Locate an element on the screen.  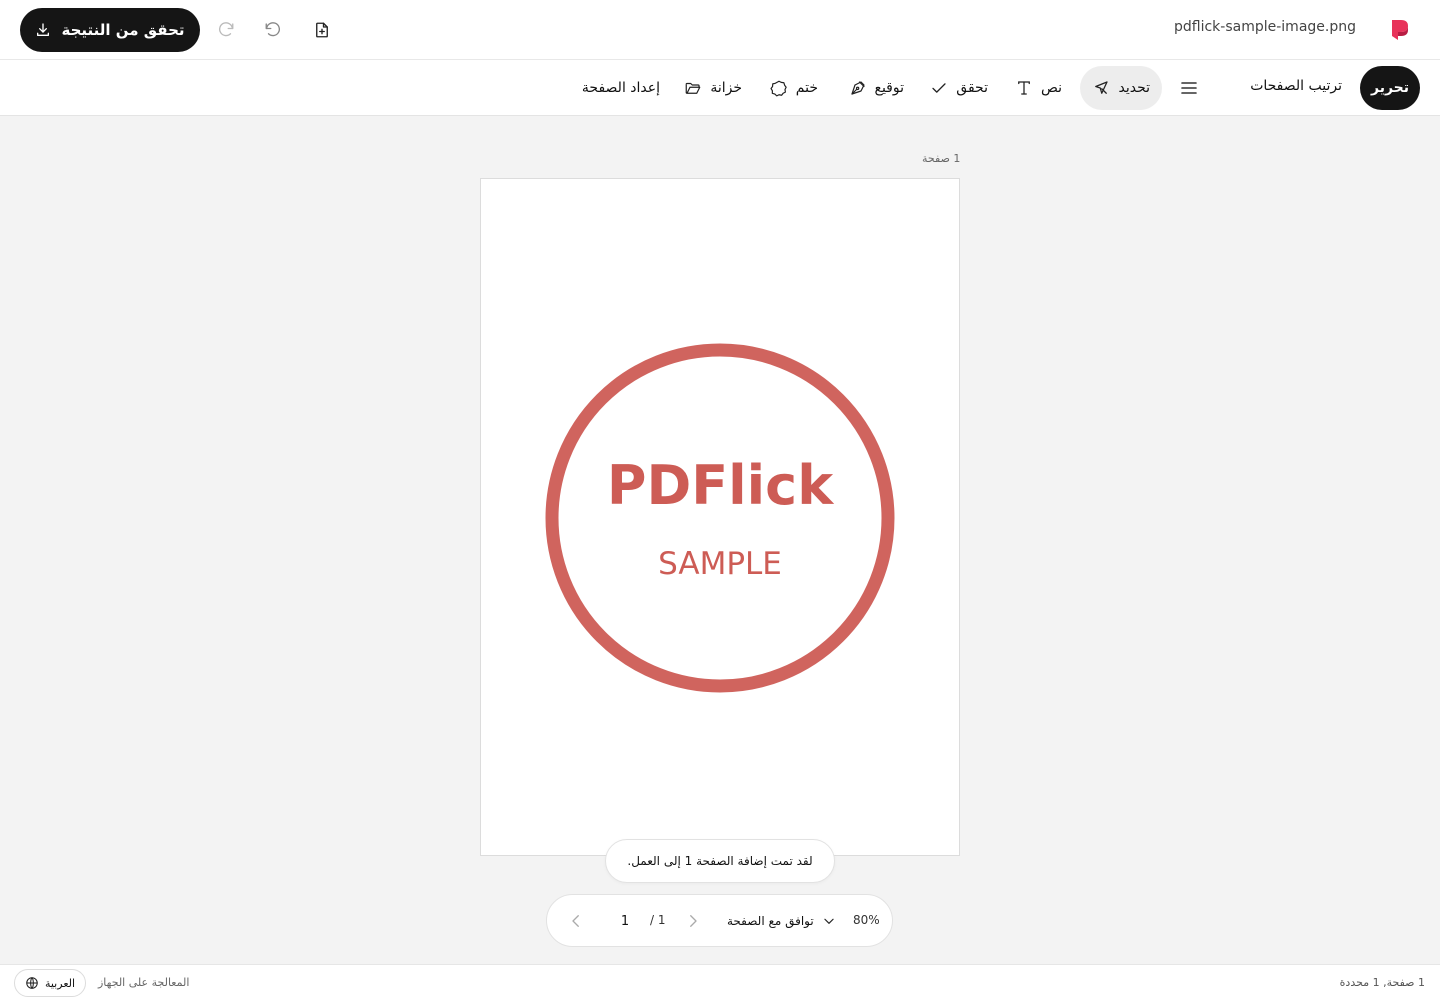
tool-vault: خزانة is located at coordinates (713, 88).